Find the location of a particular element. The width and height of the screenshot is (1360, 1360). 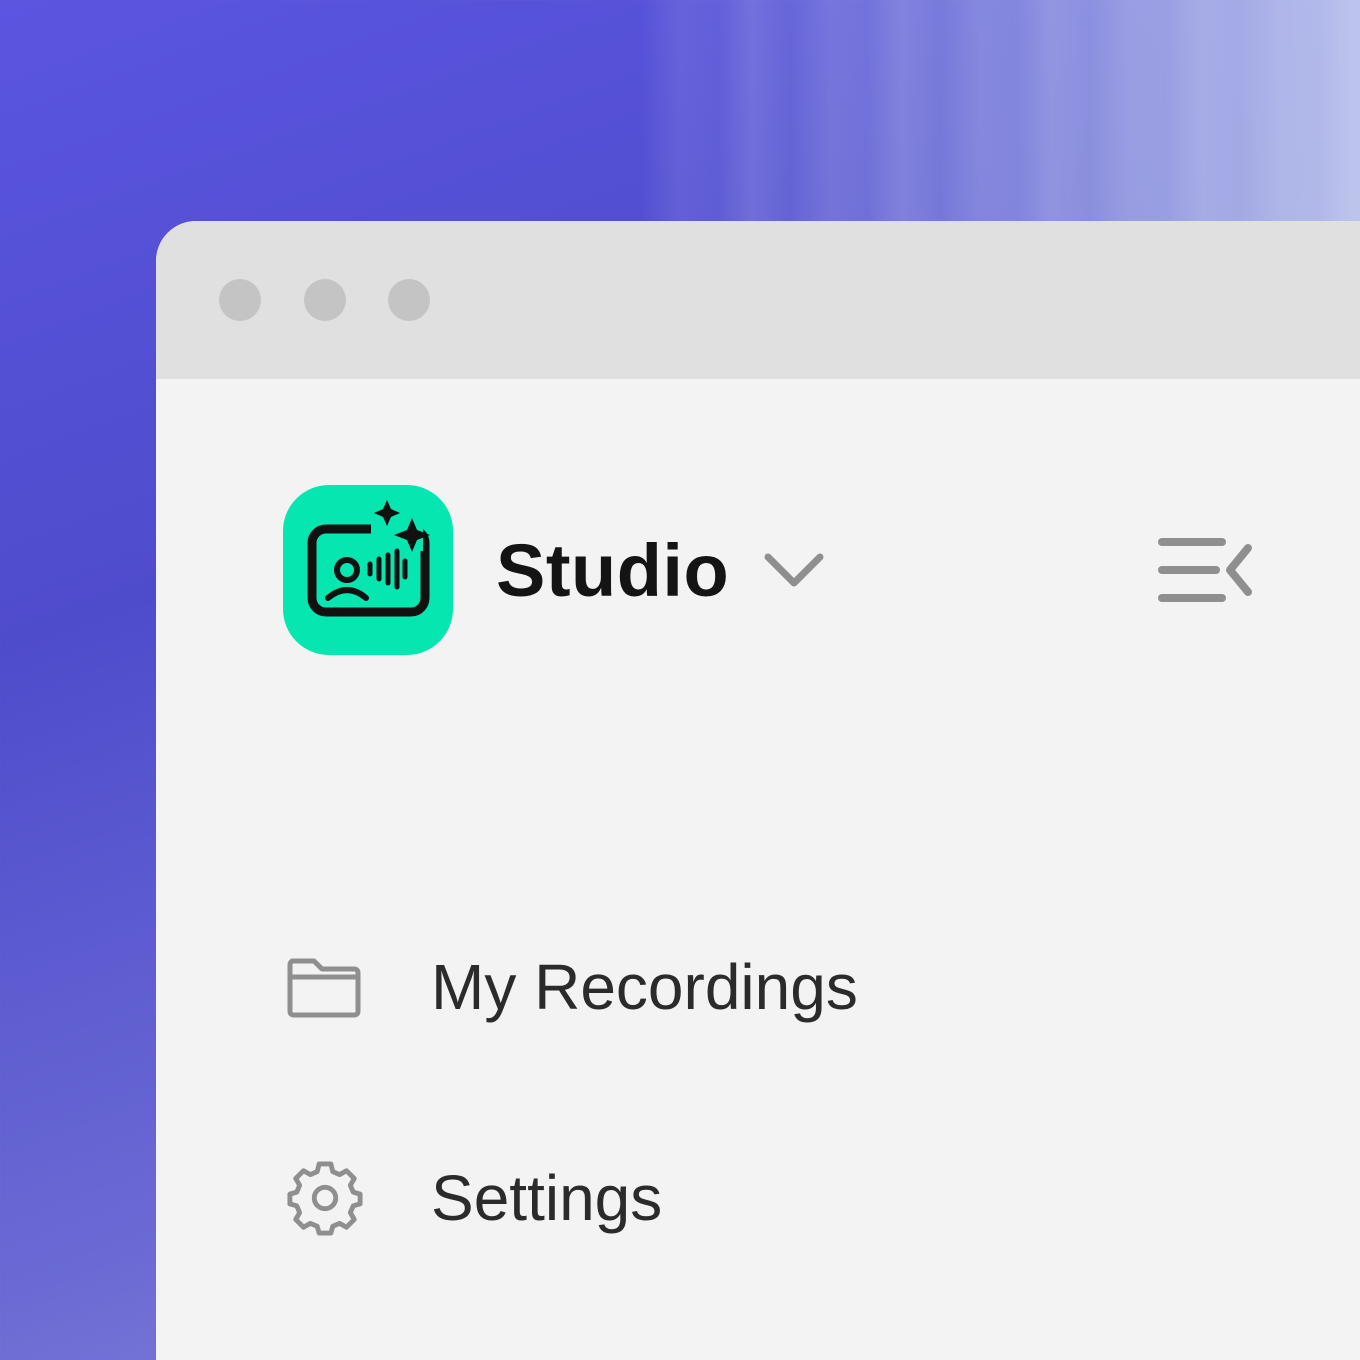

window-close-button is located at coordinates (240, 300).